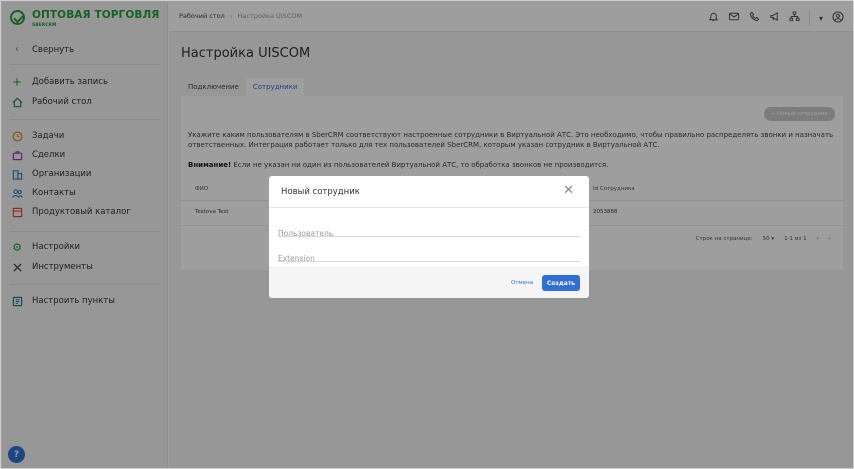  Describe the element at coordinates (429, 282) in the screenshot. I see `dialog-footer: Отмена Создать` at that location.